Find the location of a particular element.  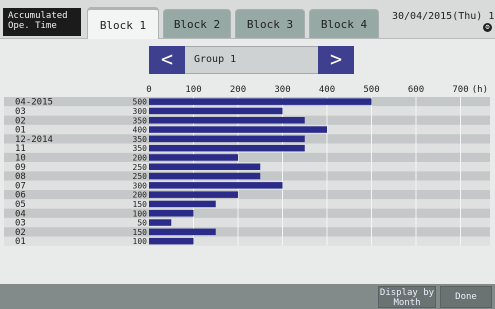

display-by-month-button: Display by Month is located at coordinates (407, 297).